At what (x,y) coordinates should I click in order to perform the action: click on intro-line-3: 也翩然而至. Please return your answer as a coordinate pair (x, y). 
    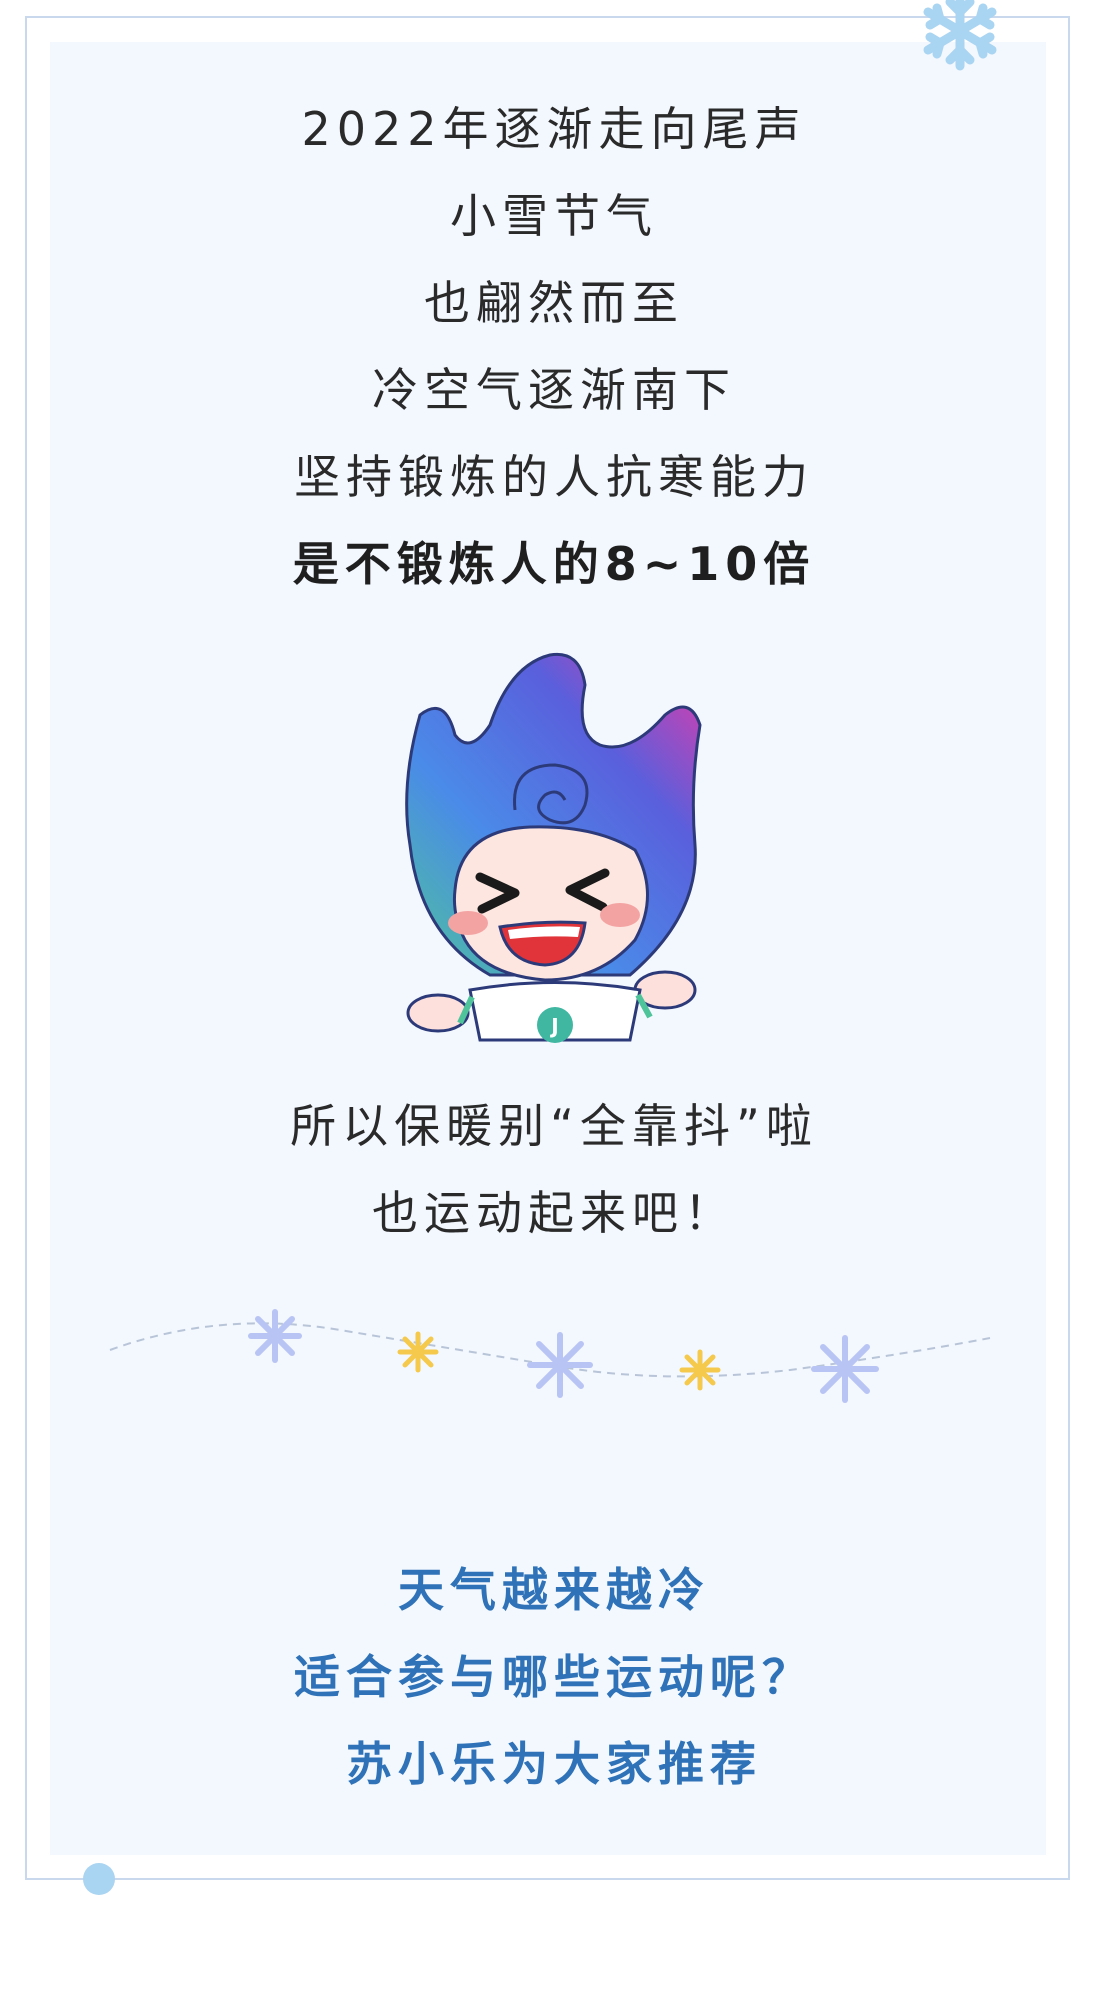
    Looking at the image, I should click on (554, 303).